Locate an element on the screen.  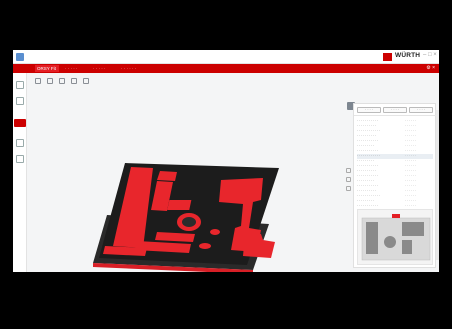
panel-header: · · · · · · · · · · · · is located at coordinates (395, 110).